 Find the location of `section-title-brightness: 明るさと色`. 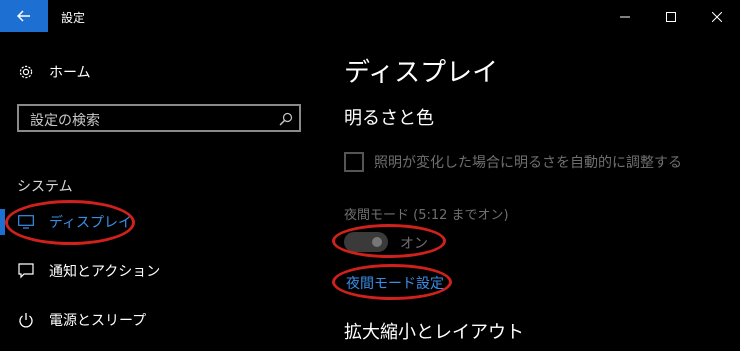

section-title-brightness: 明るさと色 is located at coordinates (389, 118).